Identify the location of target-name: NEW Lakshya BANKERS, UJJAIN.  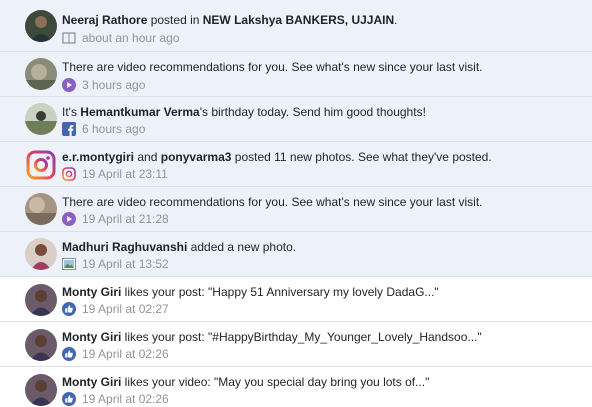
(298, 20).